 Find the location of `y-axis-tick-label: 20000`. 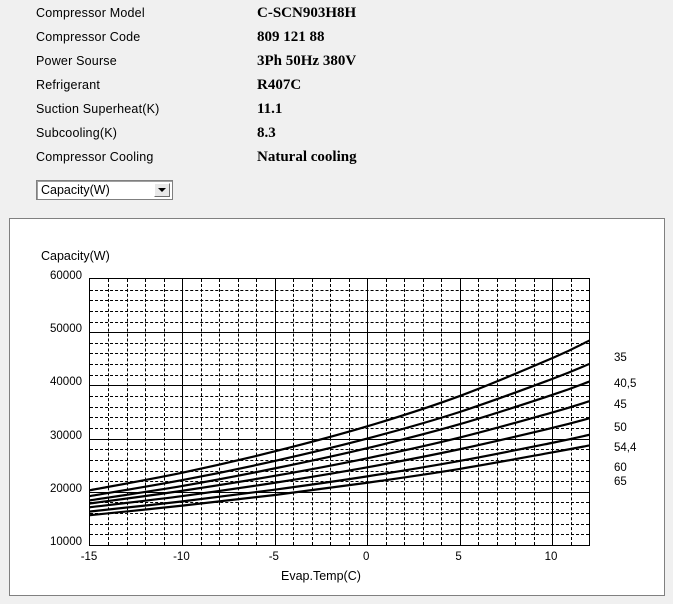

y-axis-tick-label: 20000 is located at coordinates (66, 488).